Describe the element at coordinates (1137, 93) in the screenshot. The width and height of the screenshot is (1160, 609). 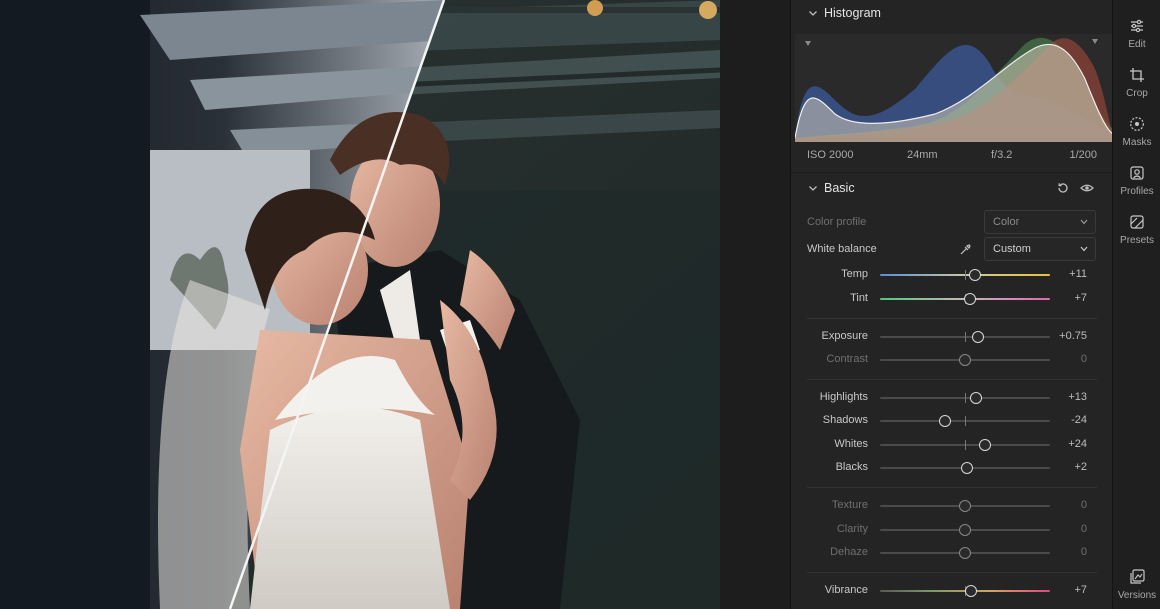
I see `crop-tool-label: Crop` at that location.